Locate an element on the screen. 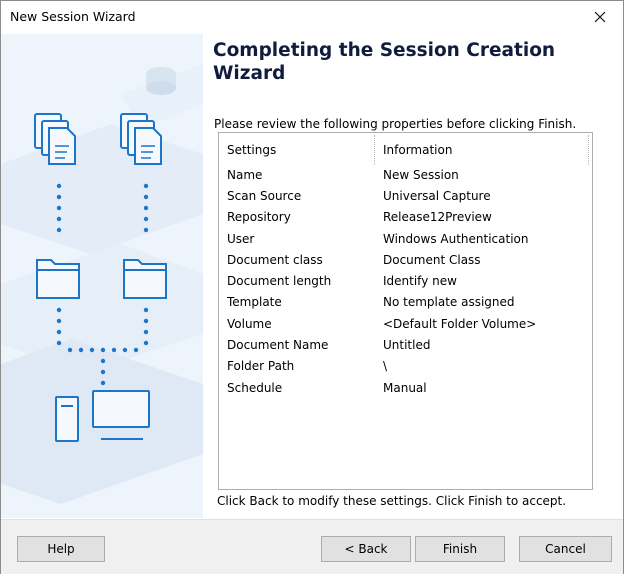 Image resolution: width=624 pixels, height=574 pixels. setting-value: Untitled is located at coordinates (407, 345).